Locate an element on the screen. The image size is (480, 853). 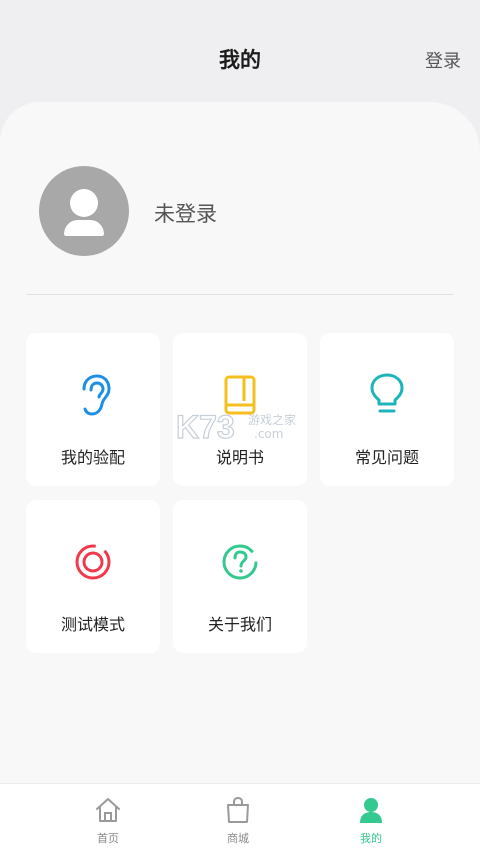
avatar is located at coordinates (84, 211).